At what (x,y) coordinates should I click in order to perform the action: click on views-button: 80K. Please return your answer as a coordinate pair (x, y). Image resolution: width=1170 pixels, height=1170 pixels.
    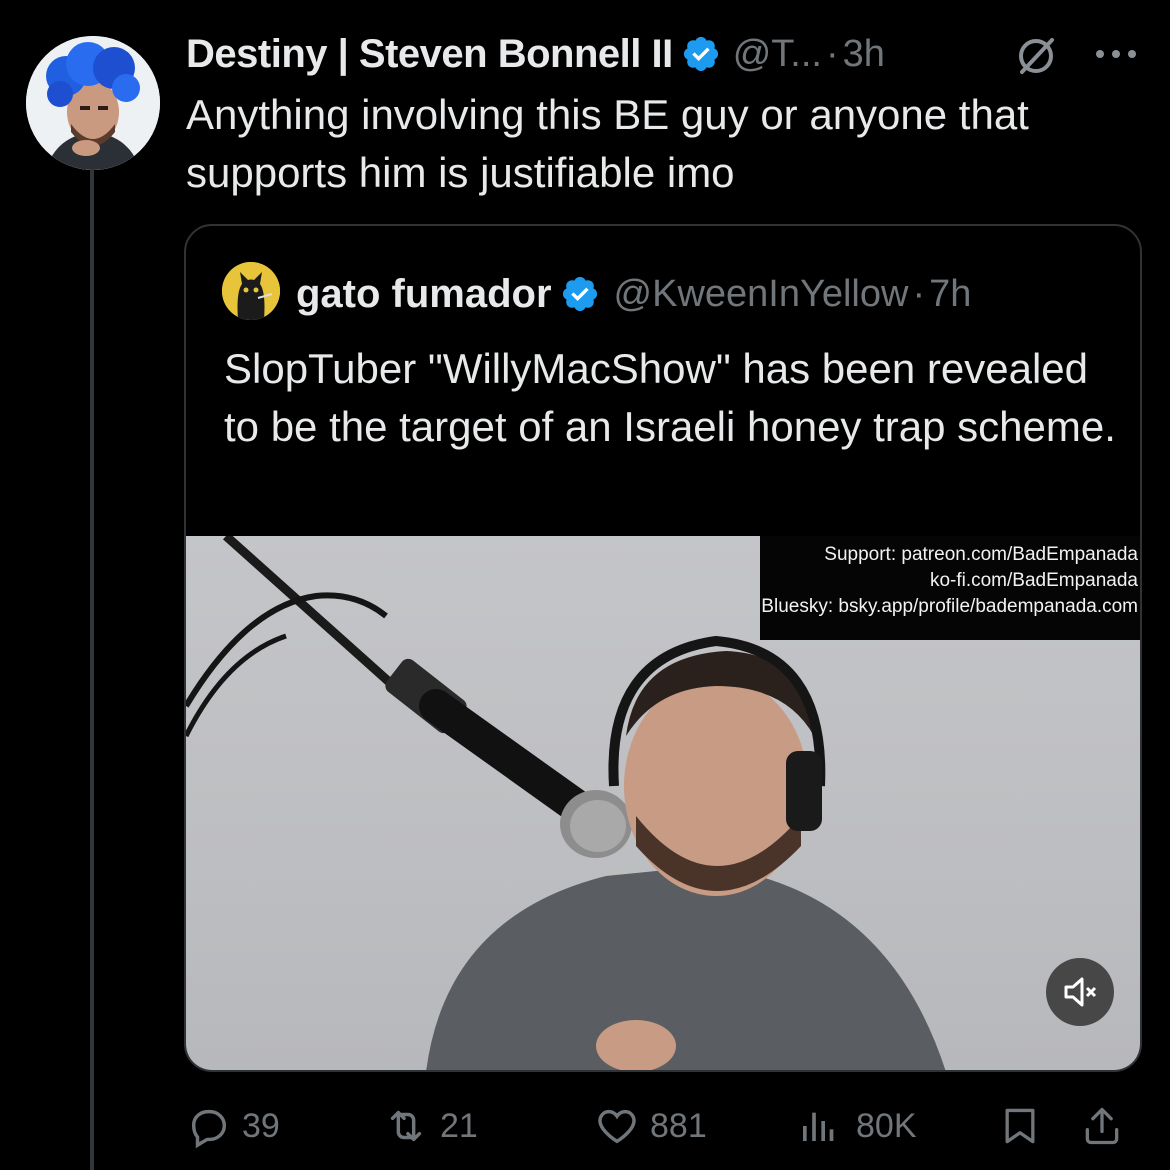
    Looking at the image, I should click on (857, 1126).